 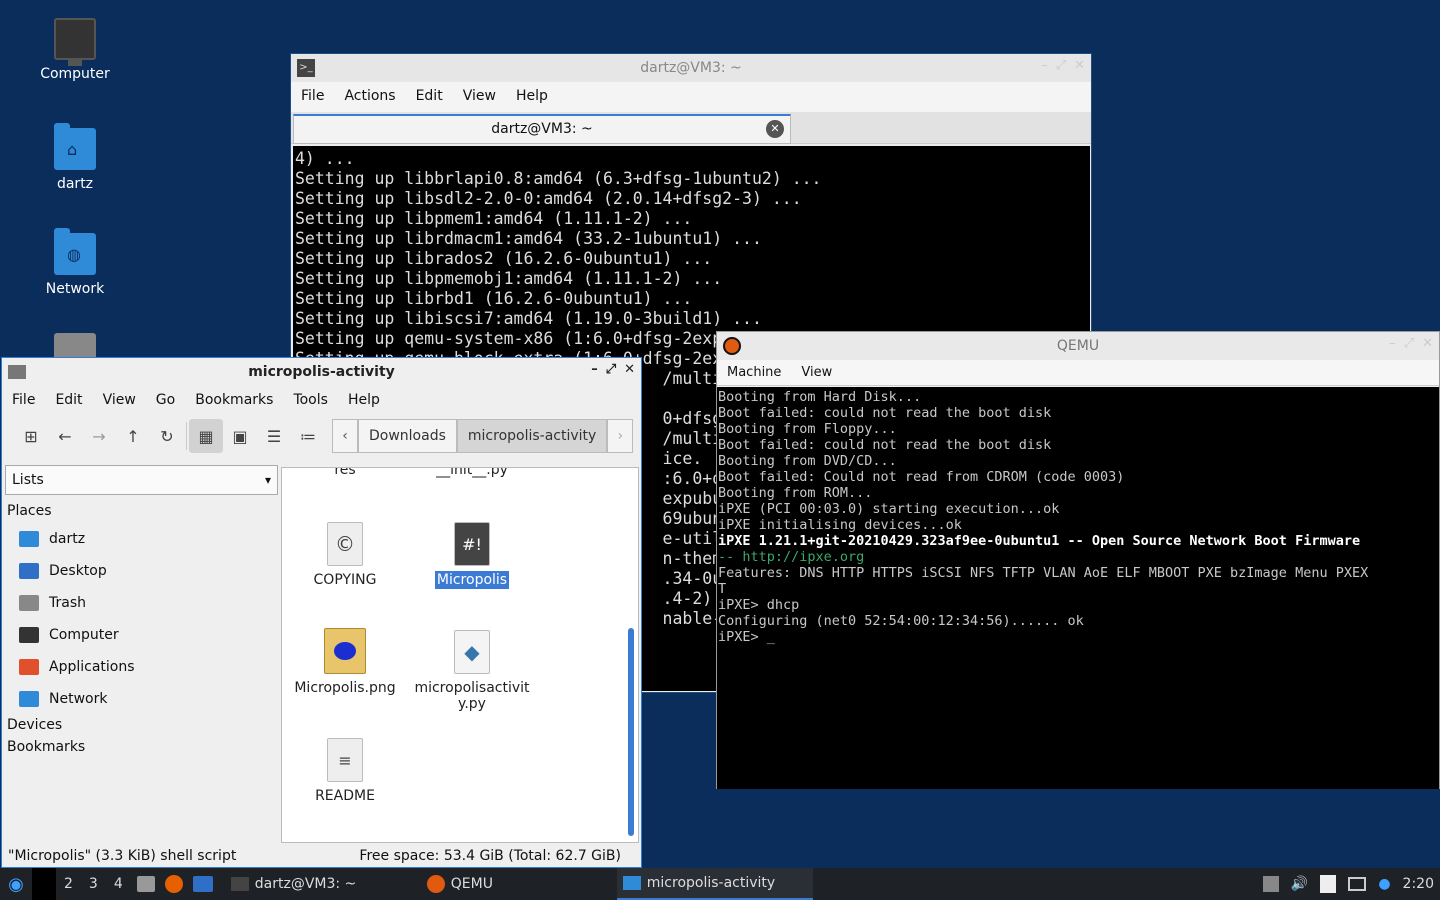 I want to click on qemu-console-line: iPXE initialising devices...ok, so click(x=840, y=525).